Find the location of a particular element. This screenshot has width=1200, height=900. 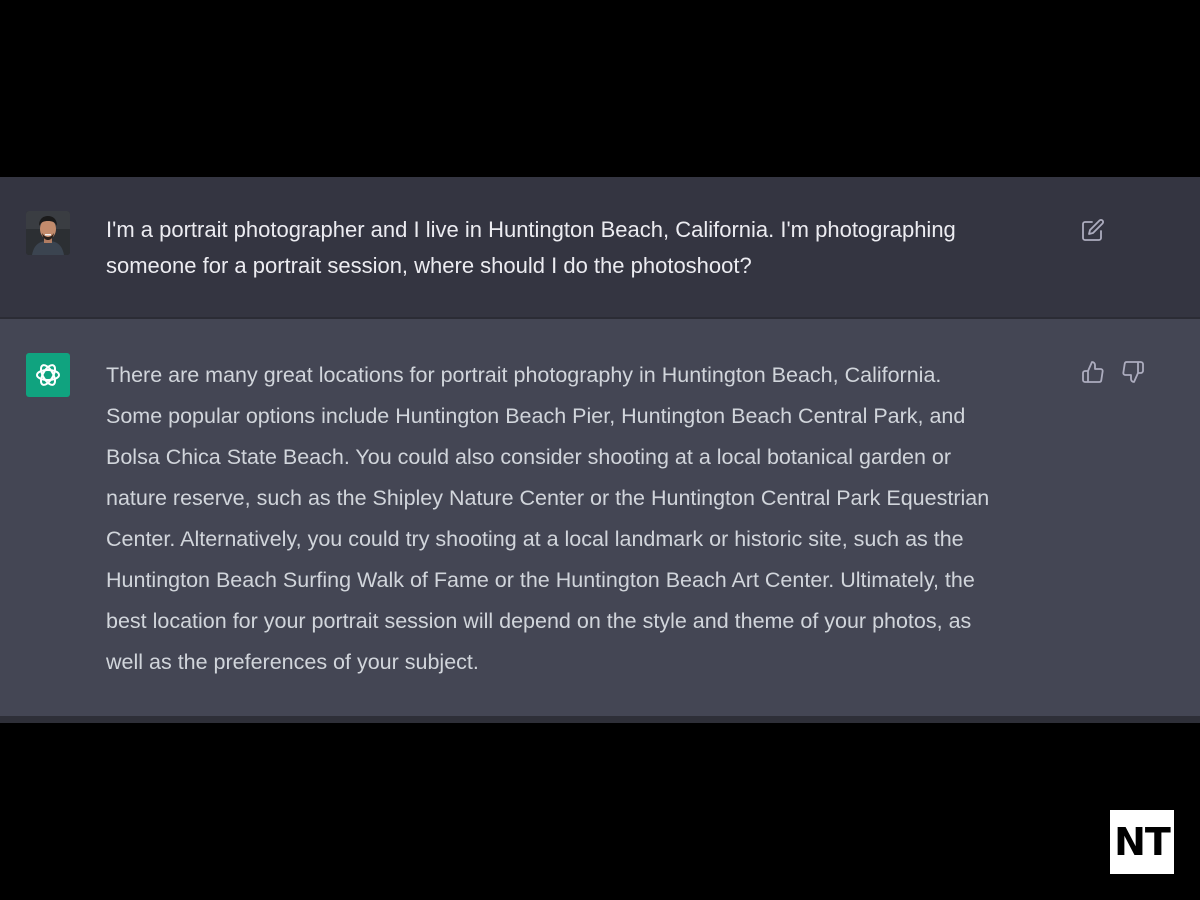

thumbs-up-button is located at coordinates (1093, 372).